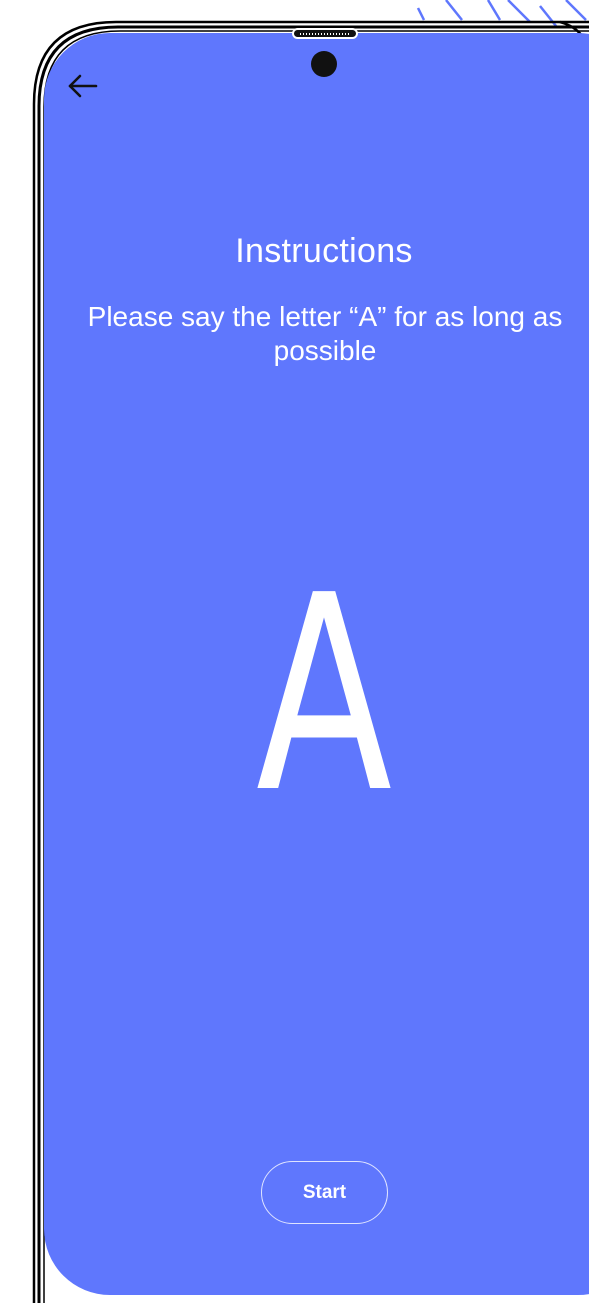  I want to click on display-letter: A, so click(324, 694).